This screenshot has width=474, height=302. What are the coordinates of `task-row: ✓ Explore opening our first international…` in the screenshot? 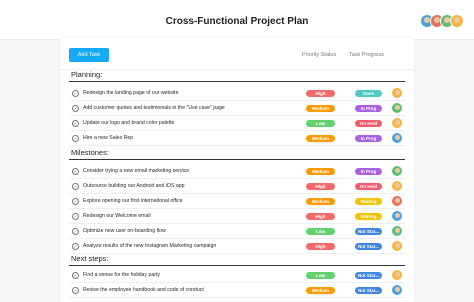 It's located at (237, 201).